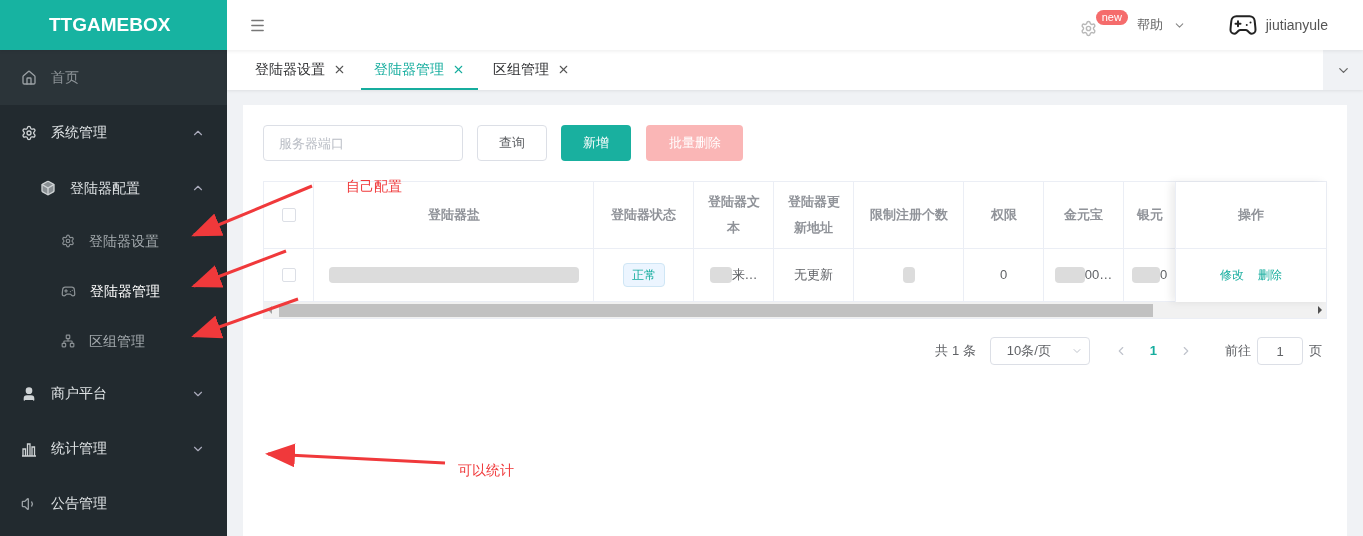 Image resolution: width=1363 pixels, height=536 pixels. What do you see at coordinates (113, 132) in the screenshot?
I see `sidebar-item: 系统管理` at bounding box center [113, 132].